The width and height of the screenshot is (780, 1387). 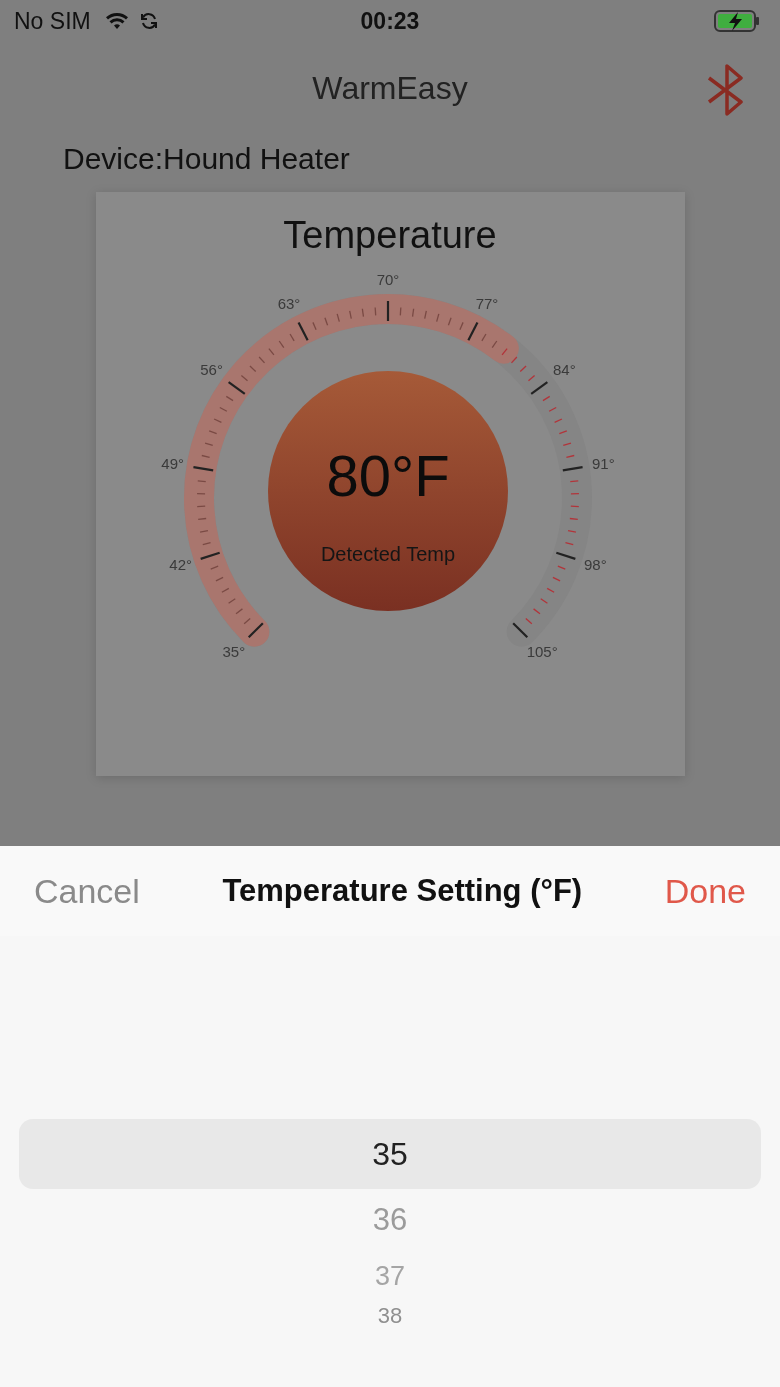 I want to click on gauge-title: Temperature, so click(x=390, y=236).